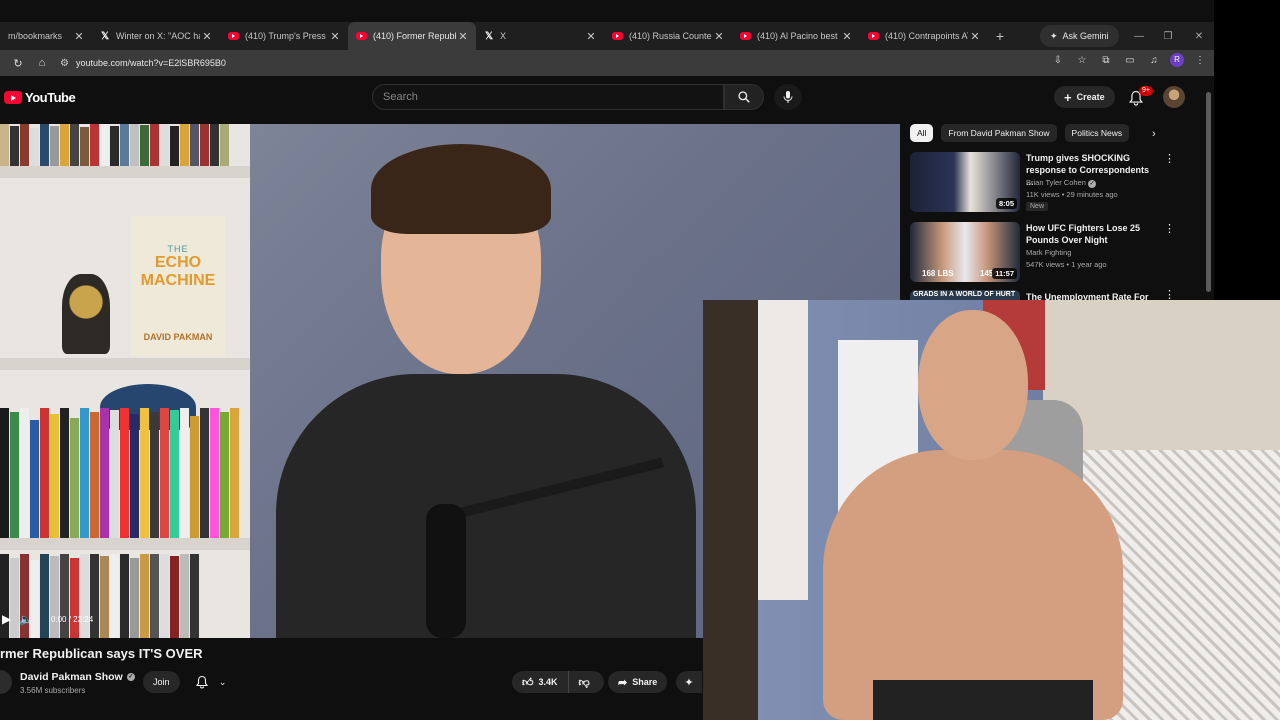 This screenshot has width=1280, height=720. I want to click on webcam-person-shorts, so click(983, 700).